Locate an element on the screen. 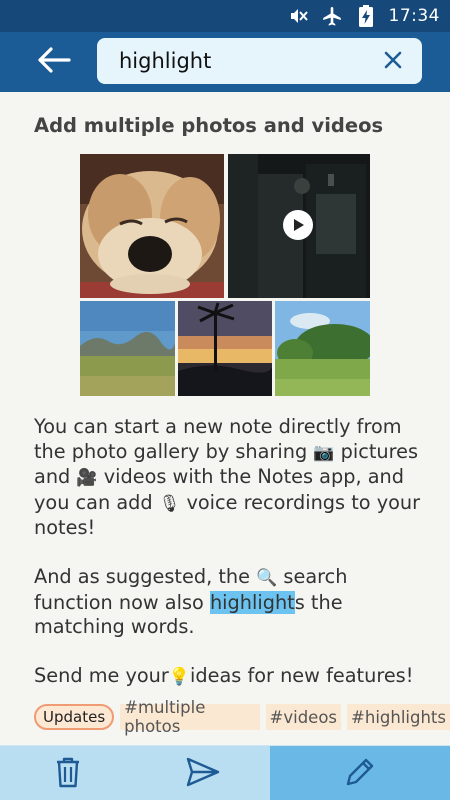 The height and width of the screenshot is (800, 450). note-paragraph: Send me your💡ideas for new features! is located at coordinates (229, 677).